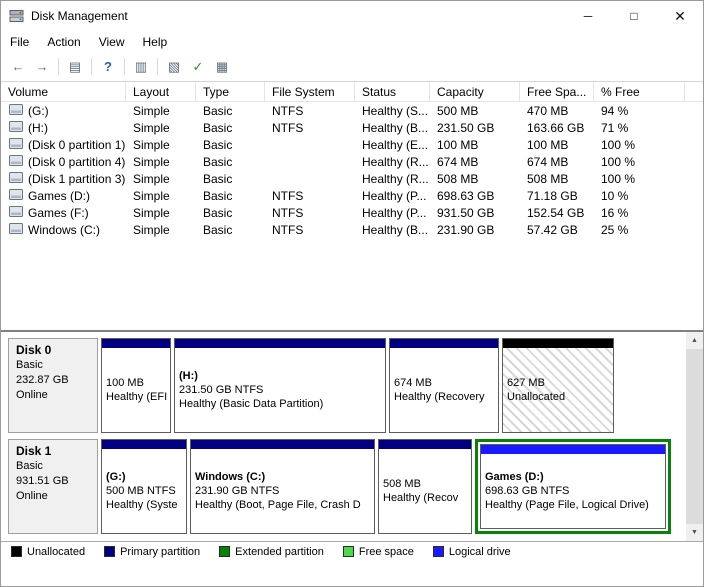  I want to click on volume-label: (Disk 1 partition 3), so click(77, 178).